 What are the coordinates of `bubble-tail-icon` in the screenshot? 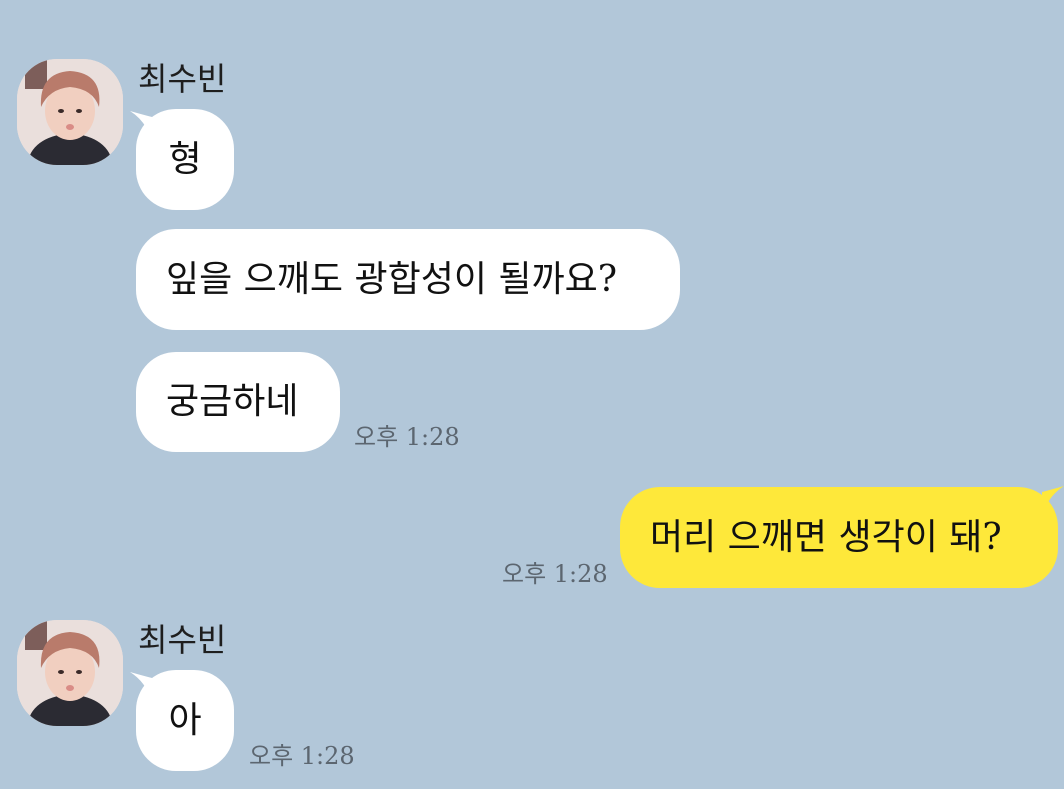 It's located at (1053, 501).